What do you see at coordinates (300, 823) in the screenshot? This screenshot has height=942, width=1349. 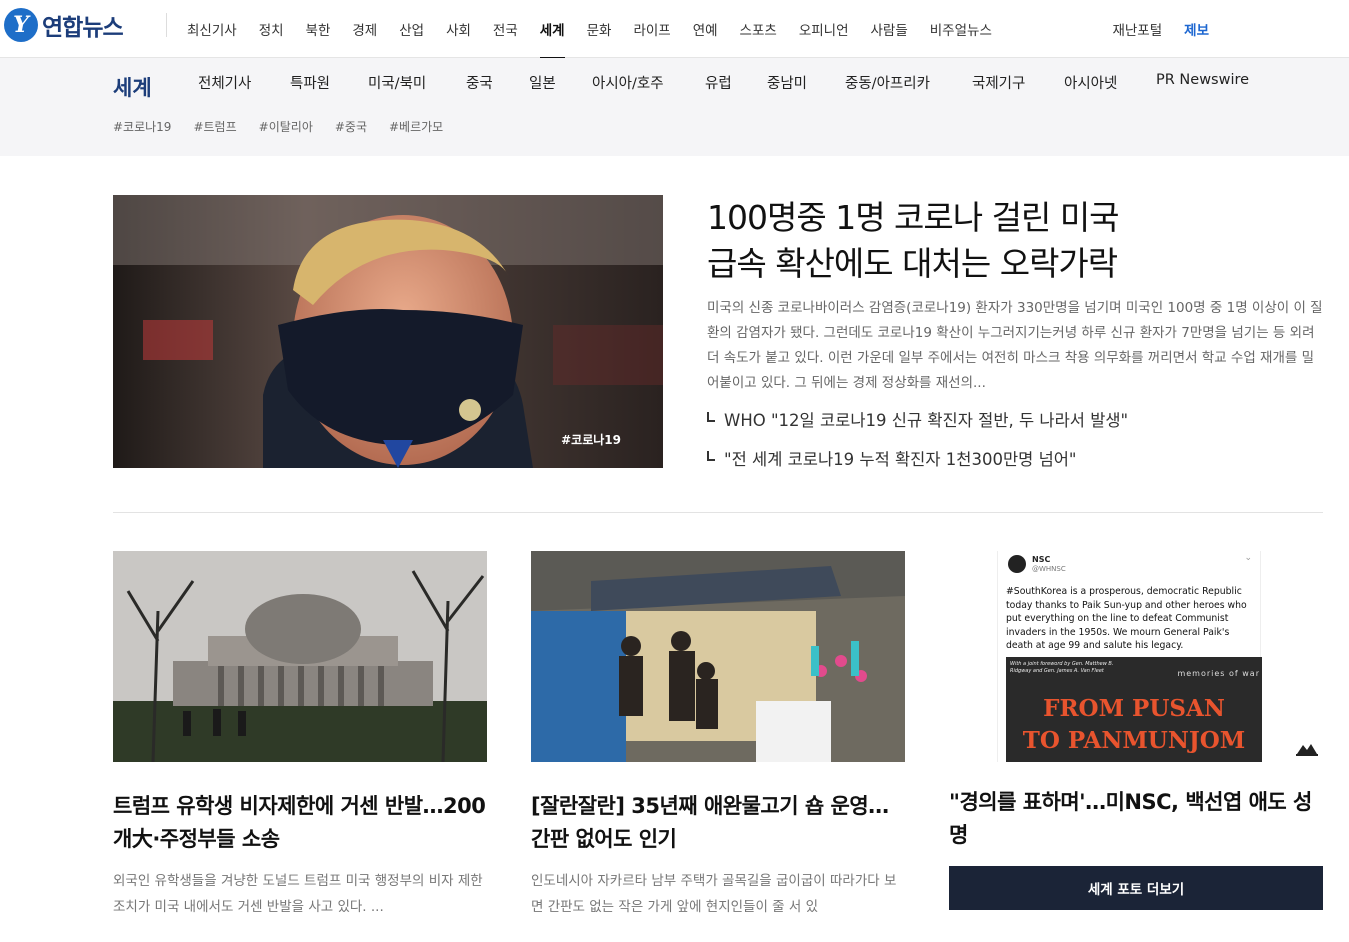 I see `card-title: 트럼프 유학생 비자제한에 거센 반발…200개大·주정부들 소송` at bounding box center [300, 823].